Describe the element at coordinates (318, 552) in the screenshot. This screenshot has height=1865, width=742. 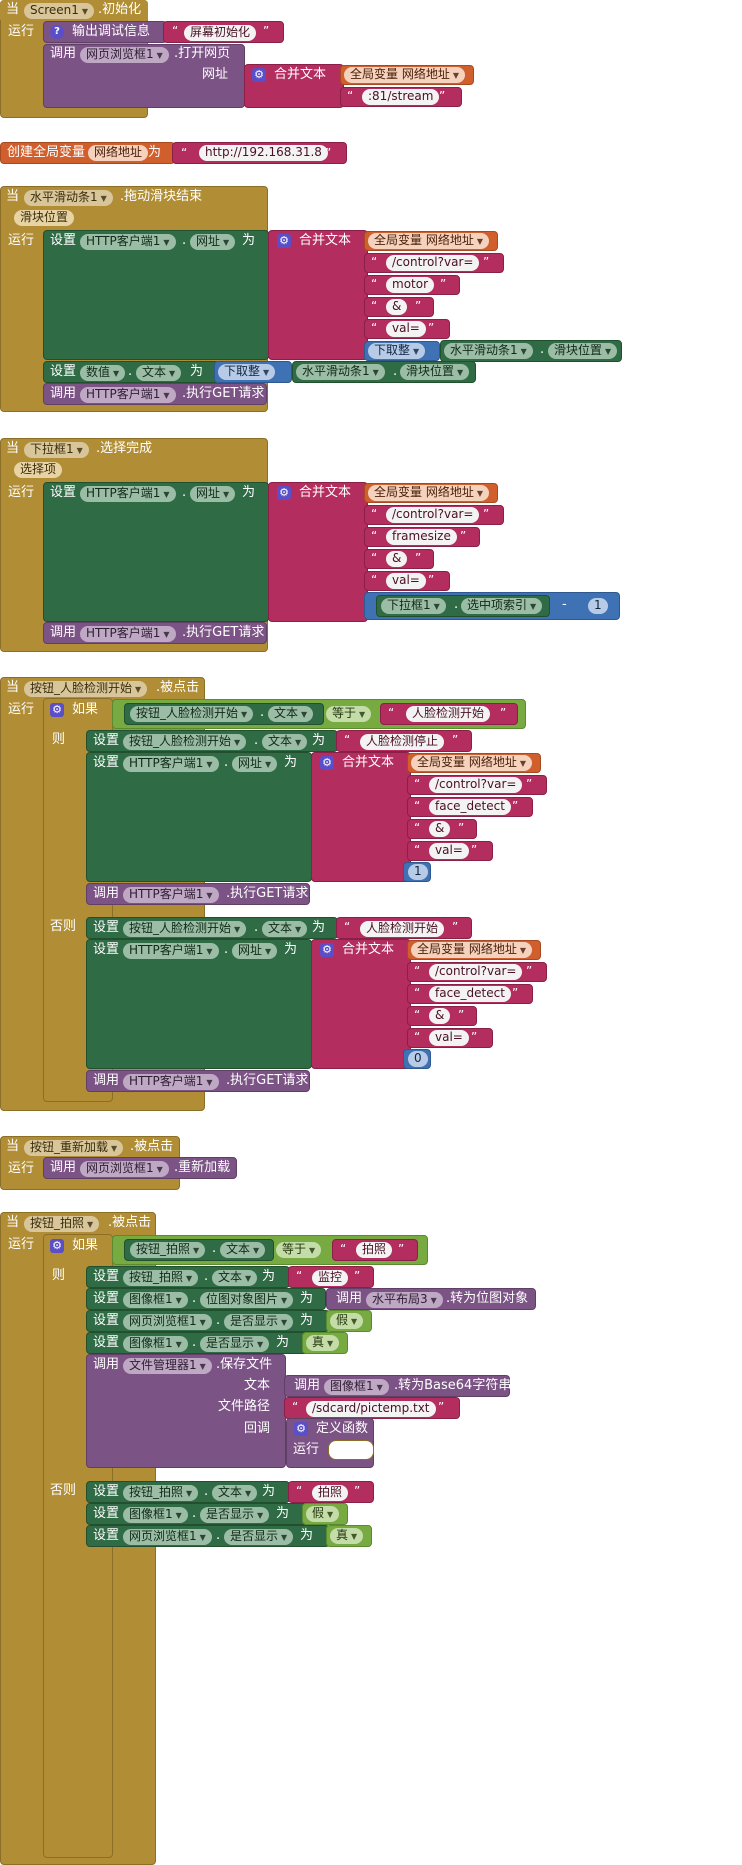
I see `join-block` at that location.